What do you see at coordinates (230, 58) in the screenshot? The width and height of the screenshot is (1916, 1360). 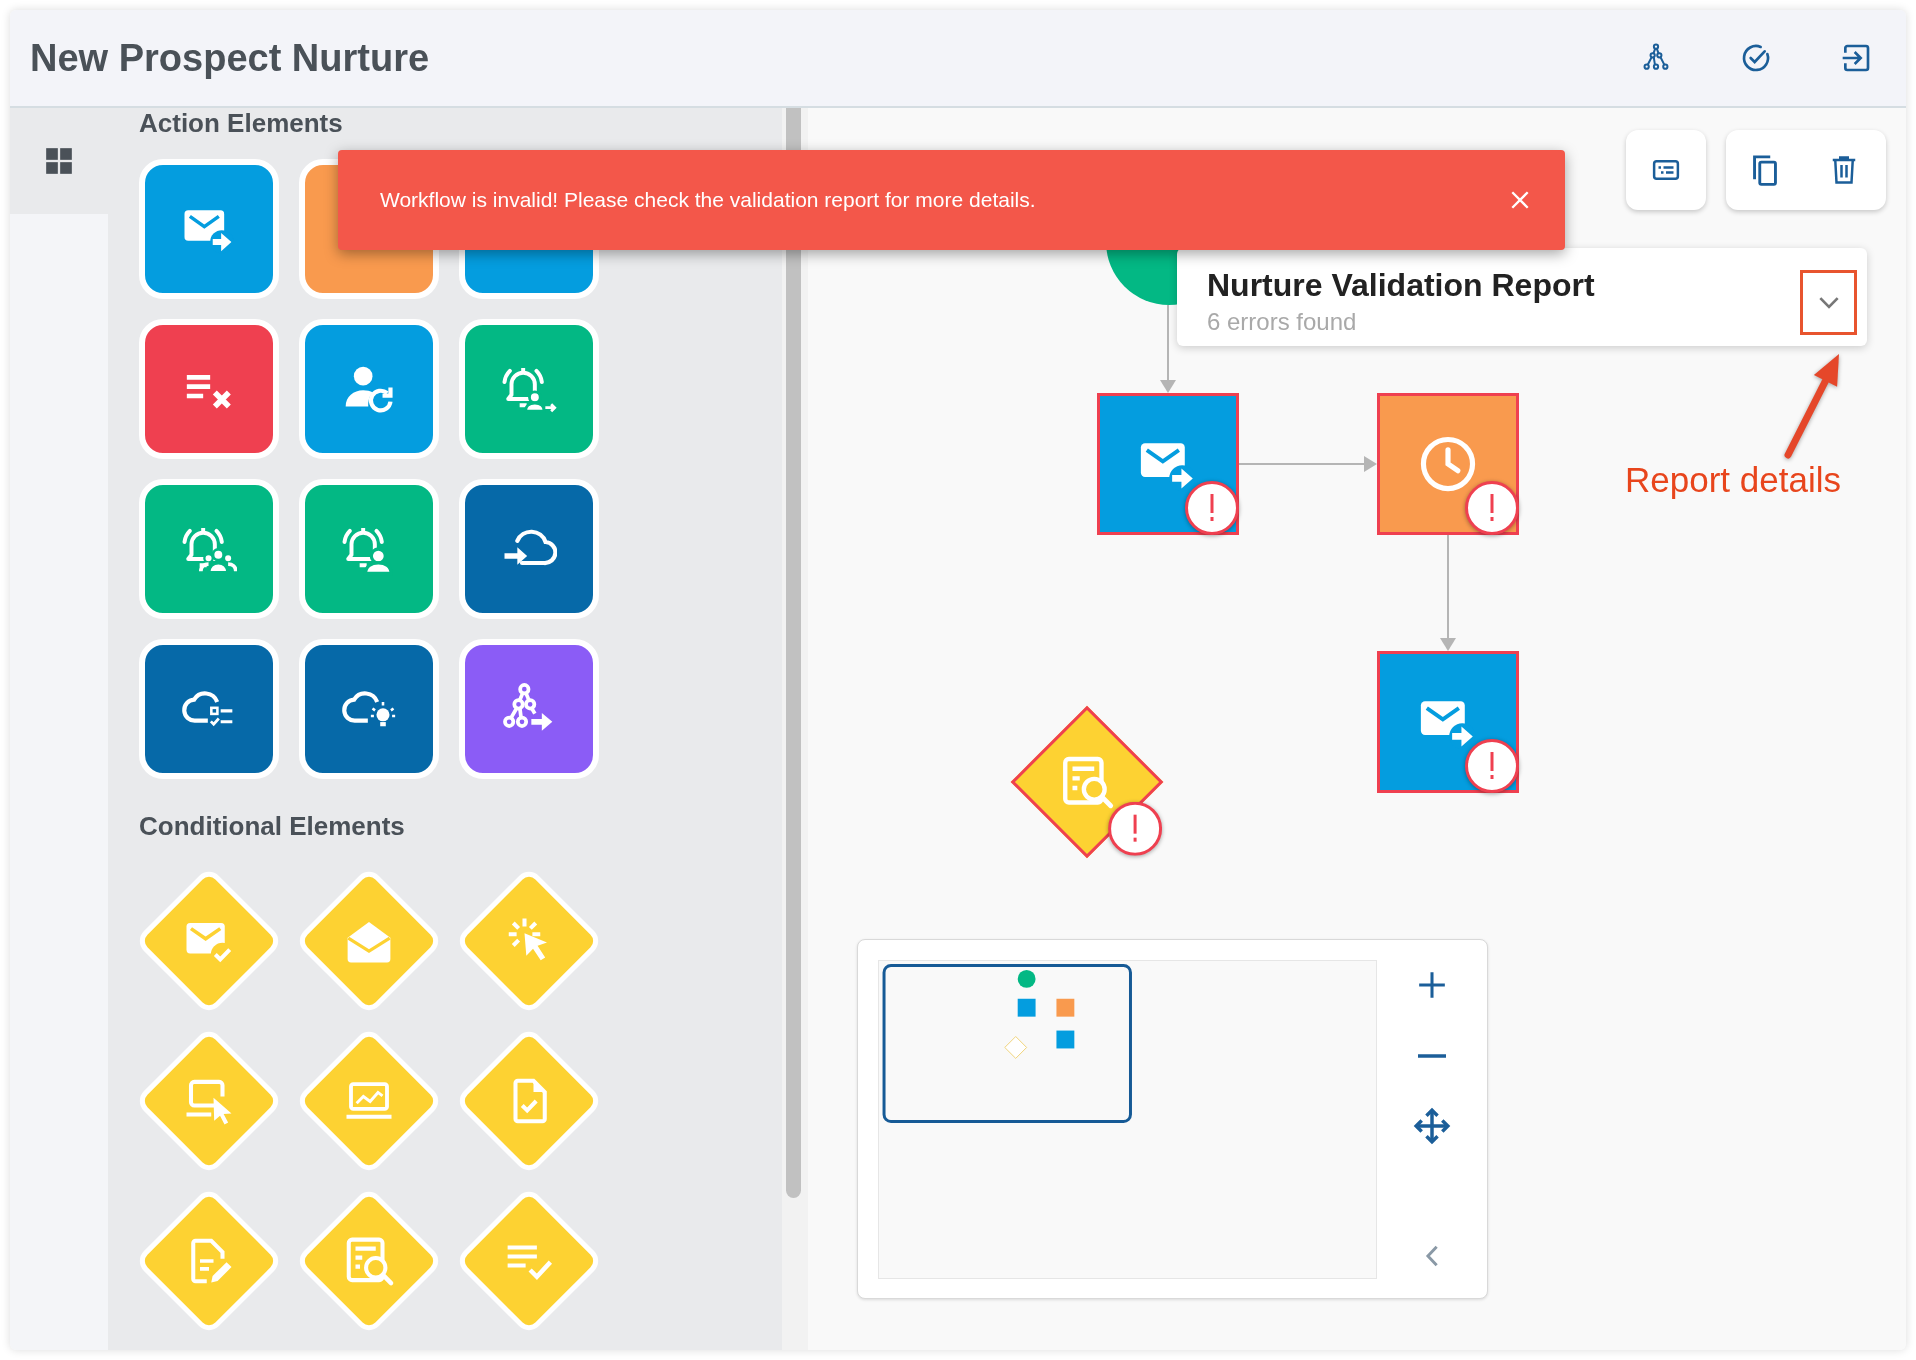 I see `window-title: New Prospect Nurture` at bounding box center [230, 58].